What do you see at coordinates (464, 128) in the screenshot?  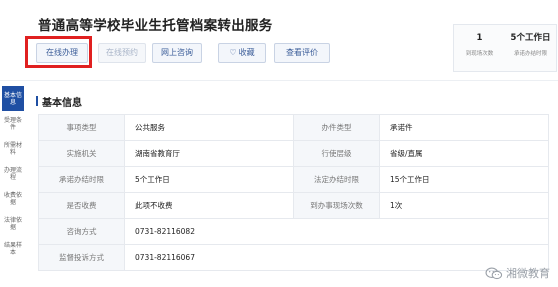 I see `field-value: 承诺件` at bounding box center [464, 128].